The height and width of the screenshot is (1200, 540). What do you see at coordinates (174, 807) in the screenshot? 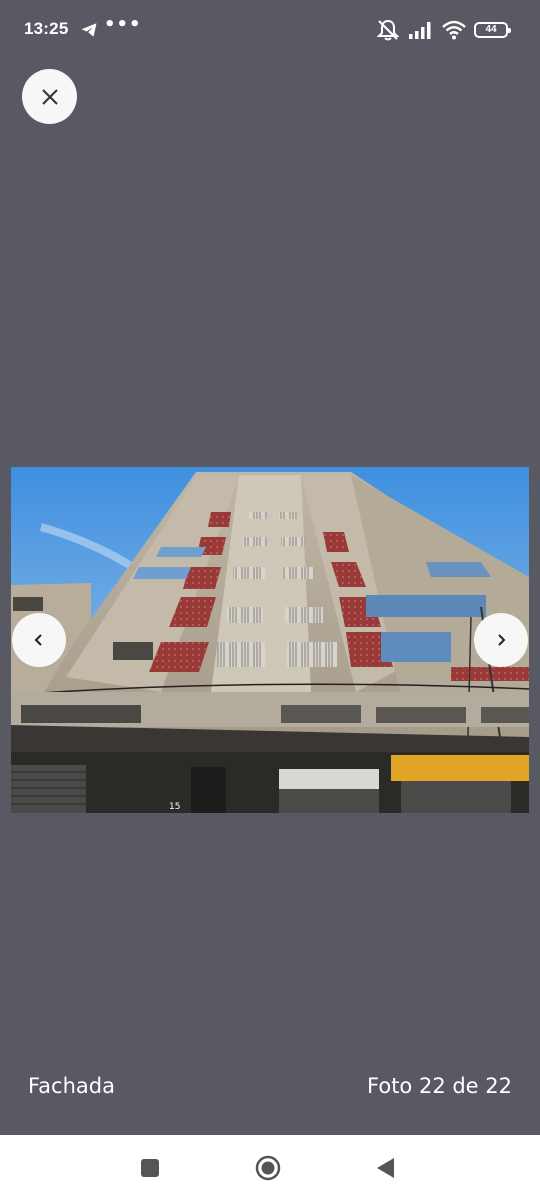
I see `door-number: 15` at bounding box center [174, 807].